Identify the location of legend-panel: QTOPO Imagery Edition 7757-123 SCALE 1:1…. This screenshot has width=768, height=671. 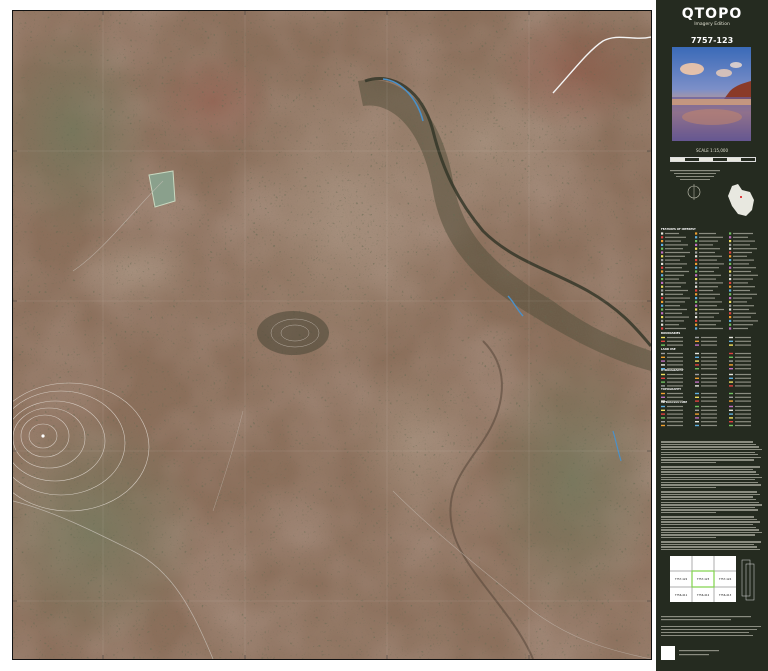
(712, 335).